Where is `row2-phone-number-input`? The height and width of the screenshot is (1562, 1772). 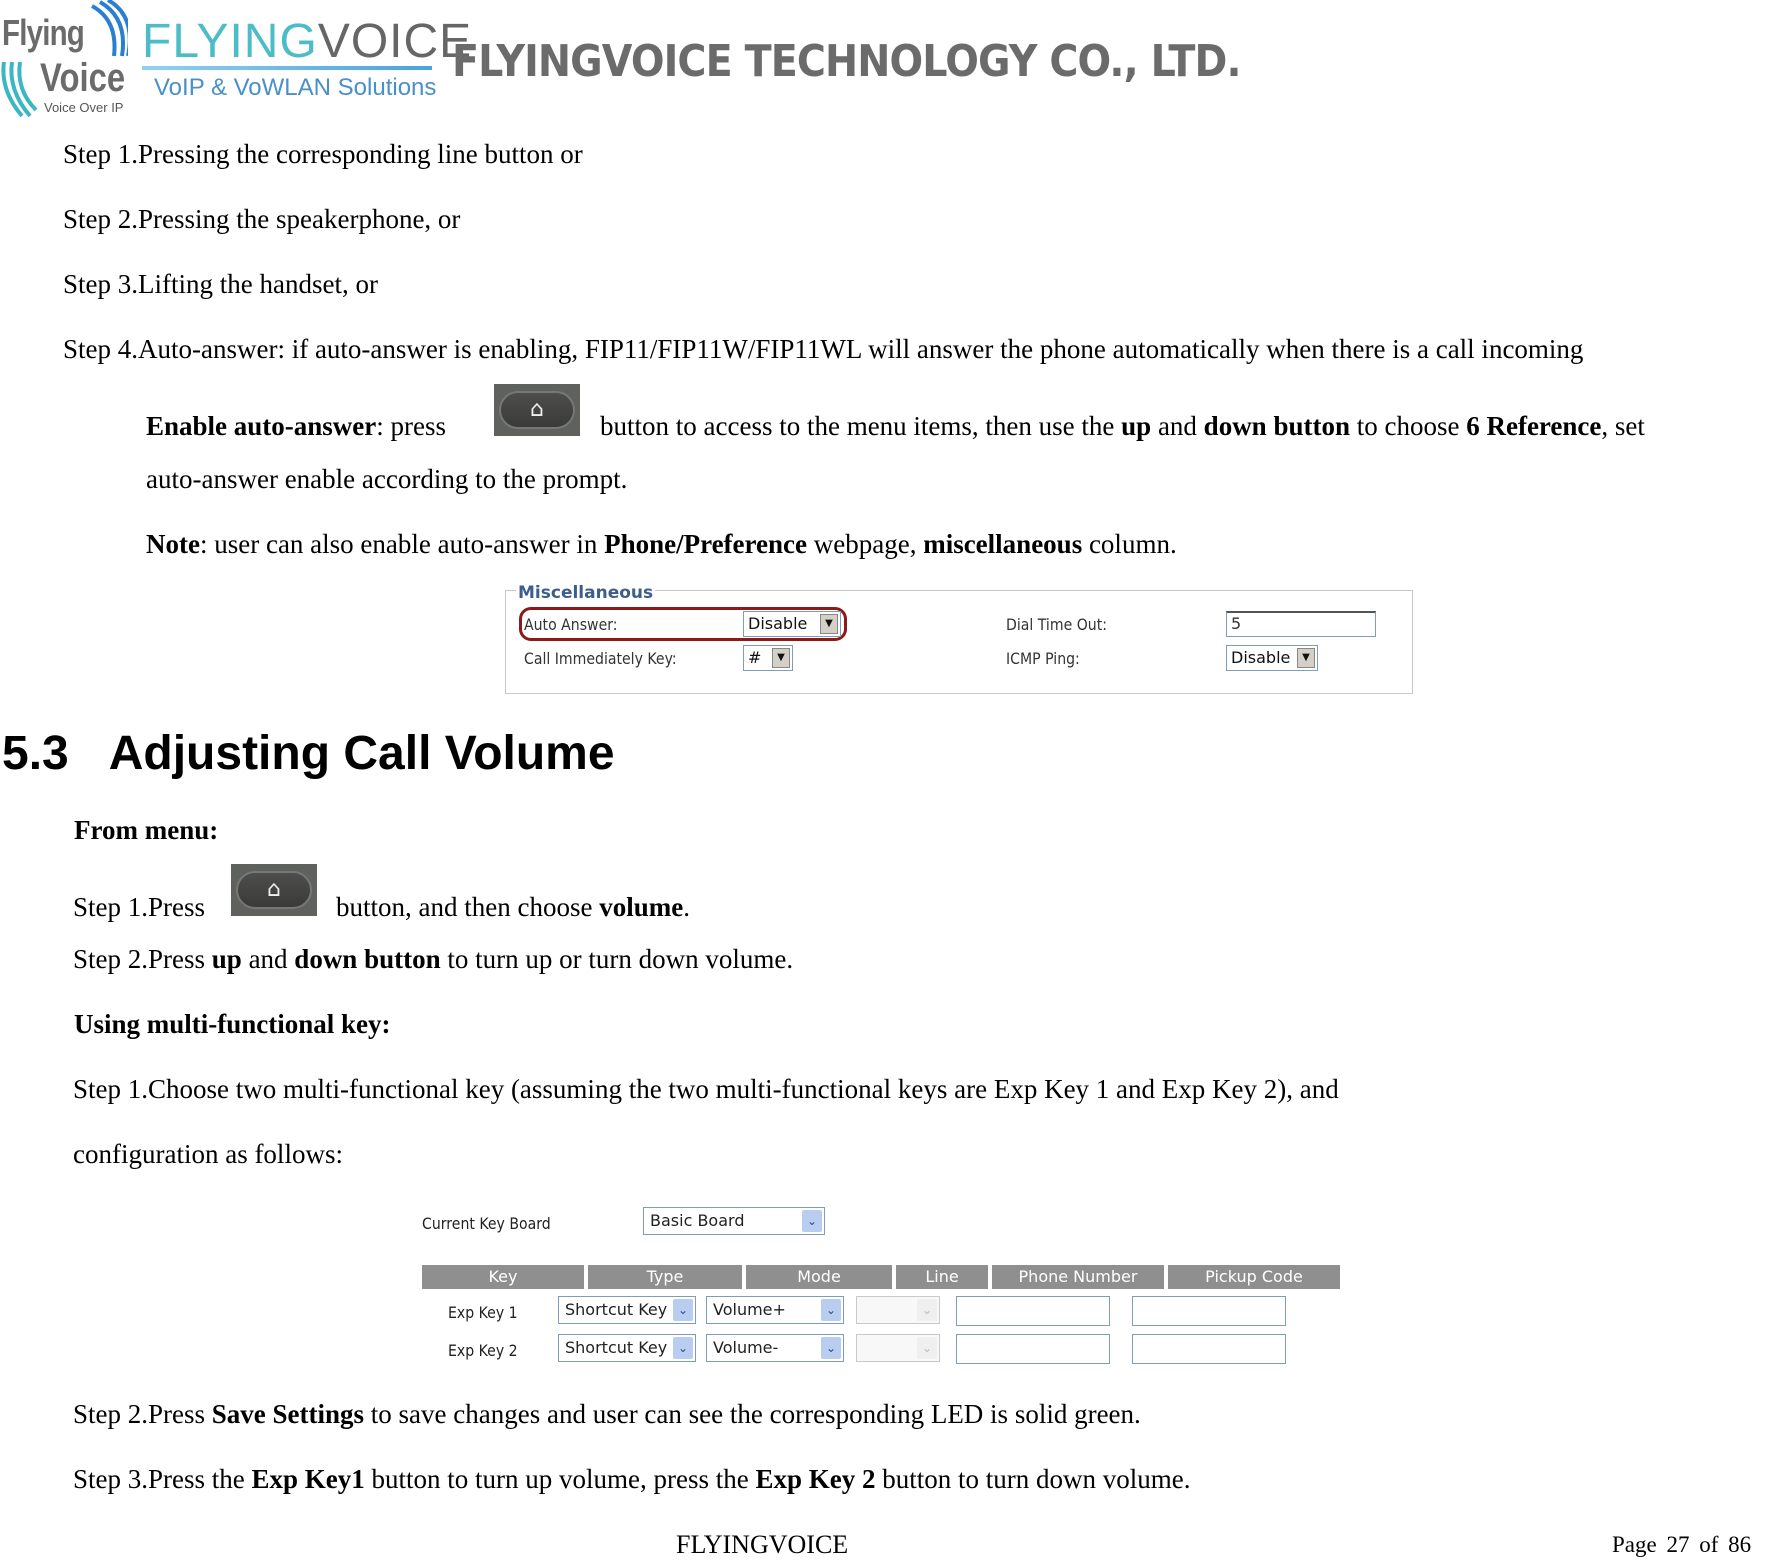
row2-phone-number-input is located at coordinates (1033, 1349).